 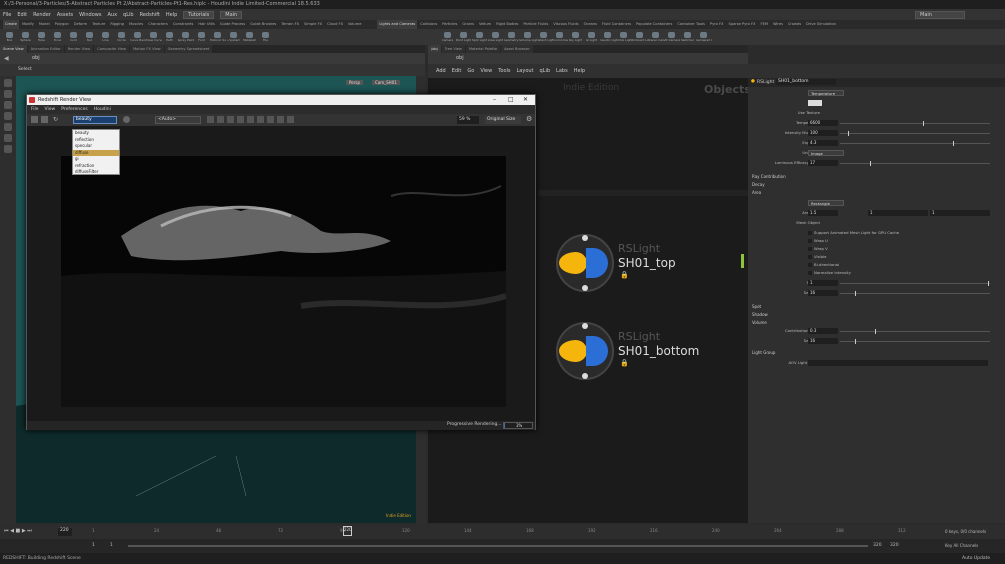 I want to click on shelf-tab: Lights and Cameras, so click(x=397, y=24).